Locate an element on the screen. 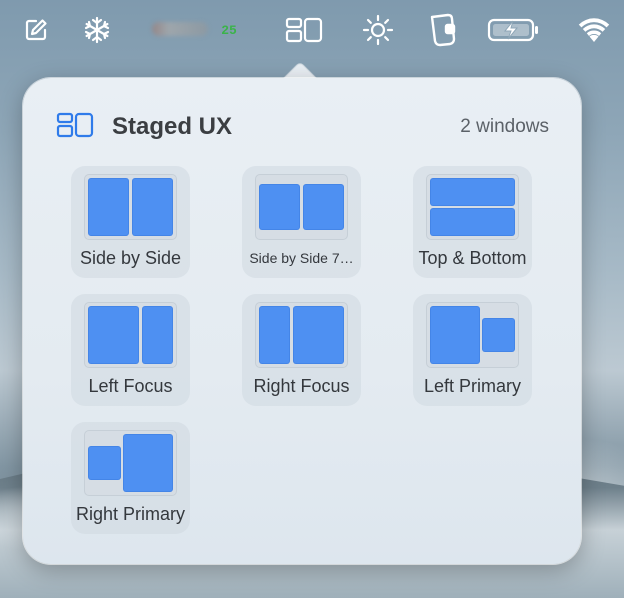 This screenshot has height=598, width=624. battery-charging-icon is located at coordinates (514, 30).